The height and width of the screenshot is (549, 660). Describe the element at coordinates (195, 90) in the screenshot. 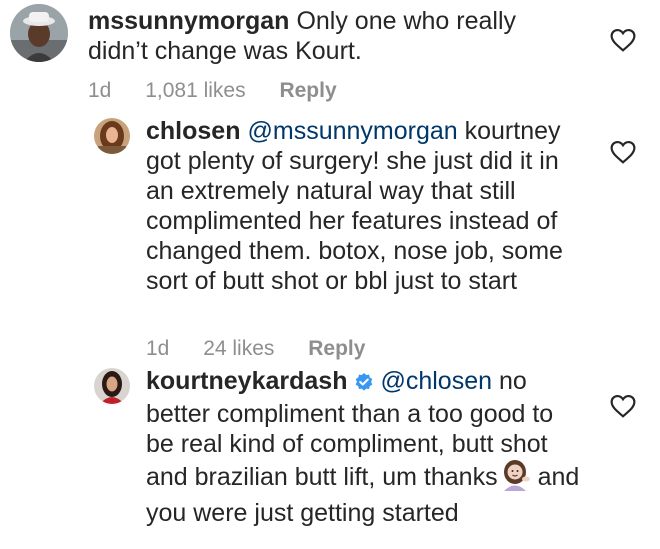

I see `comment-likes: 1,081 likes` at that location.